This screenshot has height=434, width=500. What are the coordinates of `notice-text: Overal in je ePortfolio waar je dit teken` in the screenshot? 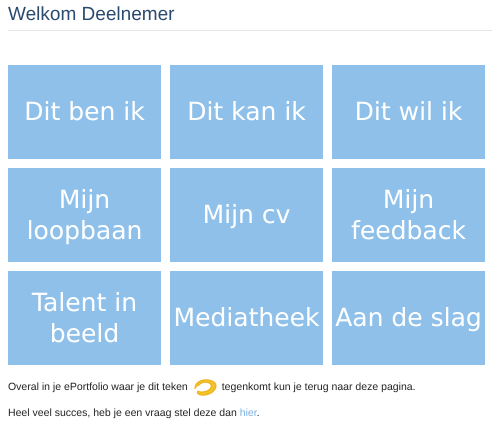 It's located at (98, 387).